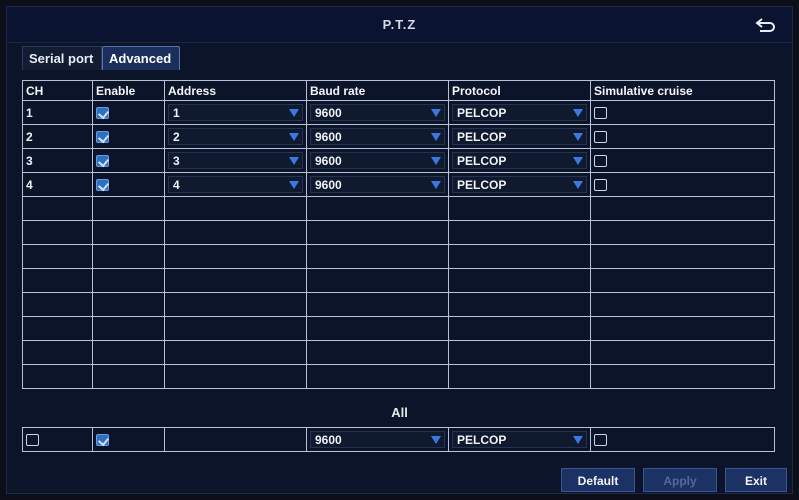 This screenshot has height=500, width=799. I want to click on default-button: Default, so click(598, 480).